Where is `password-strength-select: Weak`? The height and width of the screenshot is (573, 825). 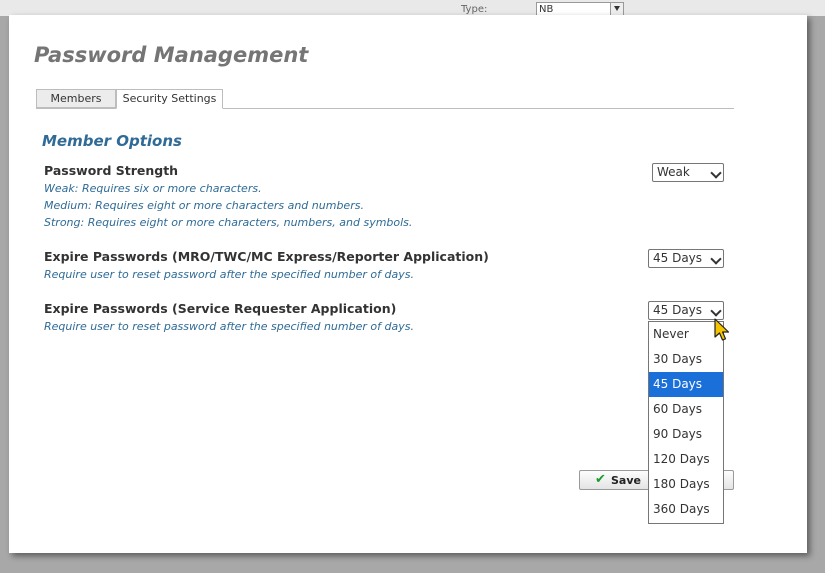
password-strength-select: Weak is located at coordinates (688, 172).